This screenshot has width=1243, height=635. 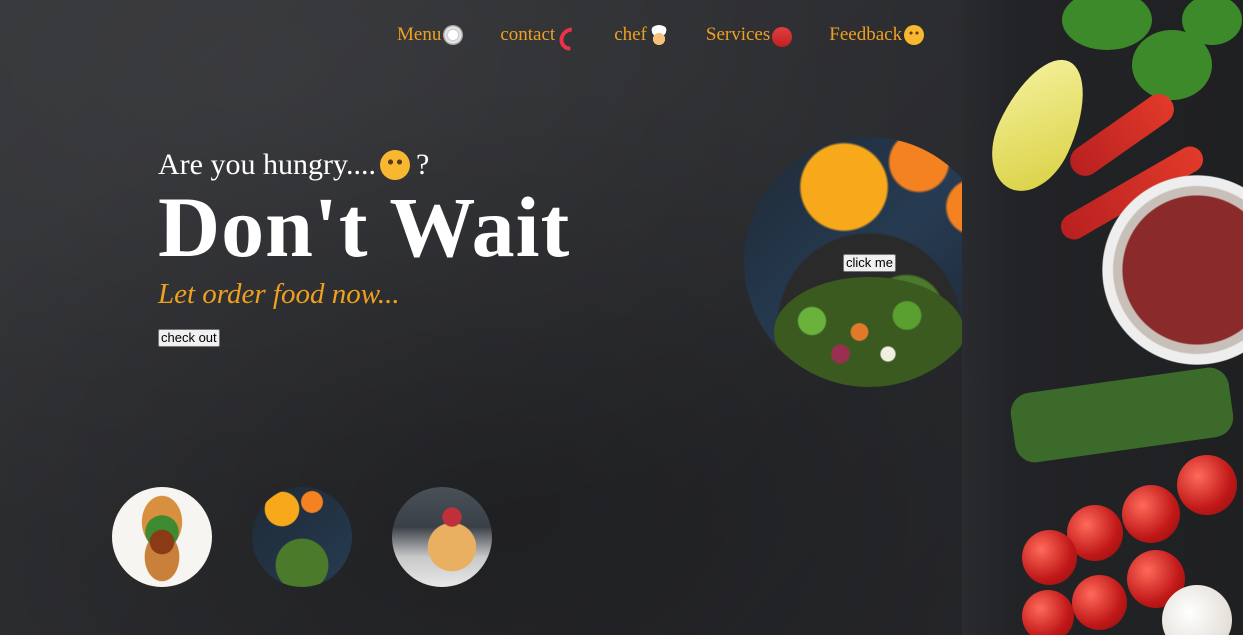 I want to click on smile-icon, so click(x=914, y=35).